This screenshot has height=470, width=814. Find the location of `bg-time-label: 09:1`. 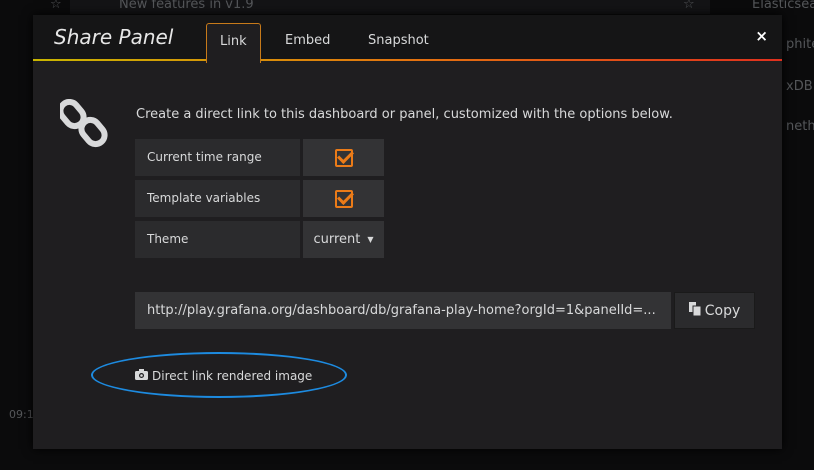

bg-time-label: 09:1 is located at coordinates (21, 414).